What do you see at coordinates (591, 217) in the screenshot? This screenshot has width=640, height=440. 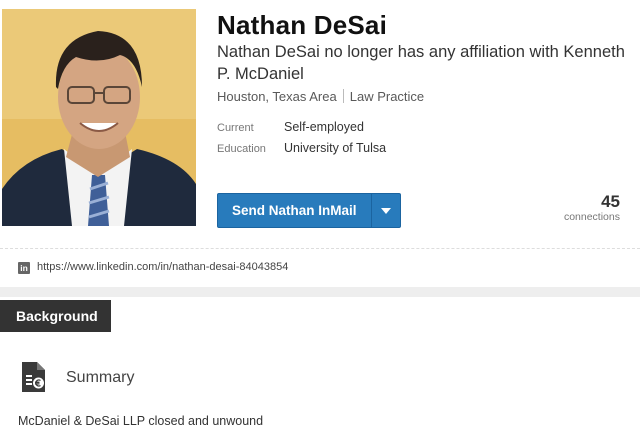 I see `connections-label: connections` at bounding box center [591, 217].